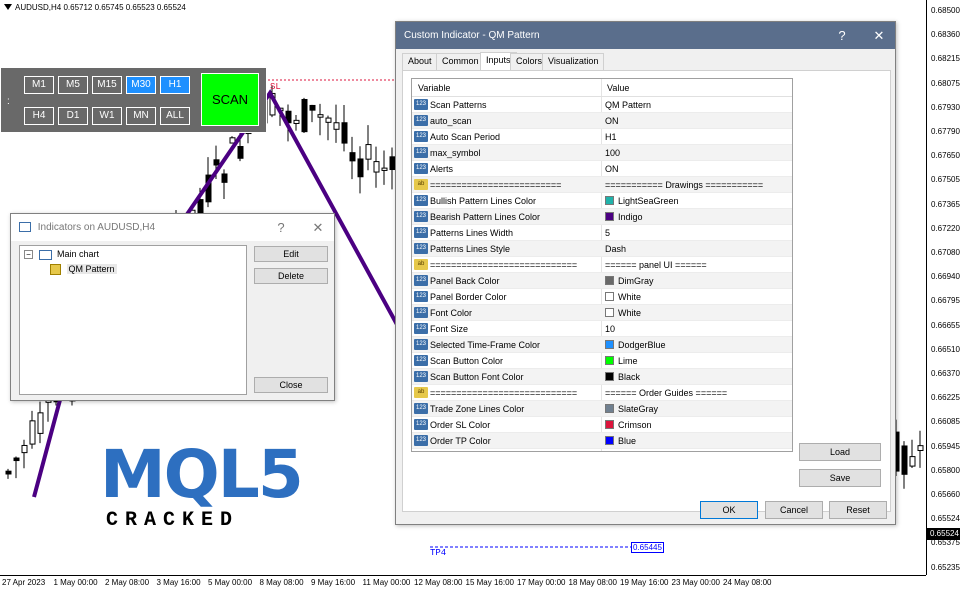 Image resolution: width=960 pixels, height=593 pixels. What do you see at coordinates (468, 297) in the screenshot?
I see `input-variable-name: Panel Border Color` at bounding box center [468, 297].